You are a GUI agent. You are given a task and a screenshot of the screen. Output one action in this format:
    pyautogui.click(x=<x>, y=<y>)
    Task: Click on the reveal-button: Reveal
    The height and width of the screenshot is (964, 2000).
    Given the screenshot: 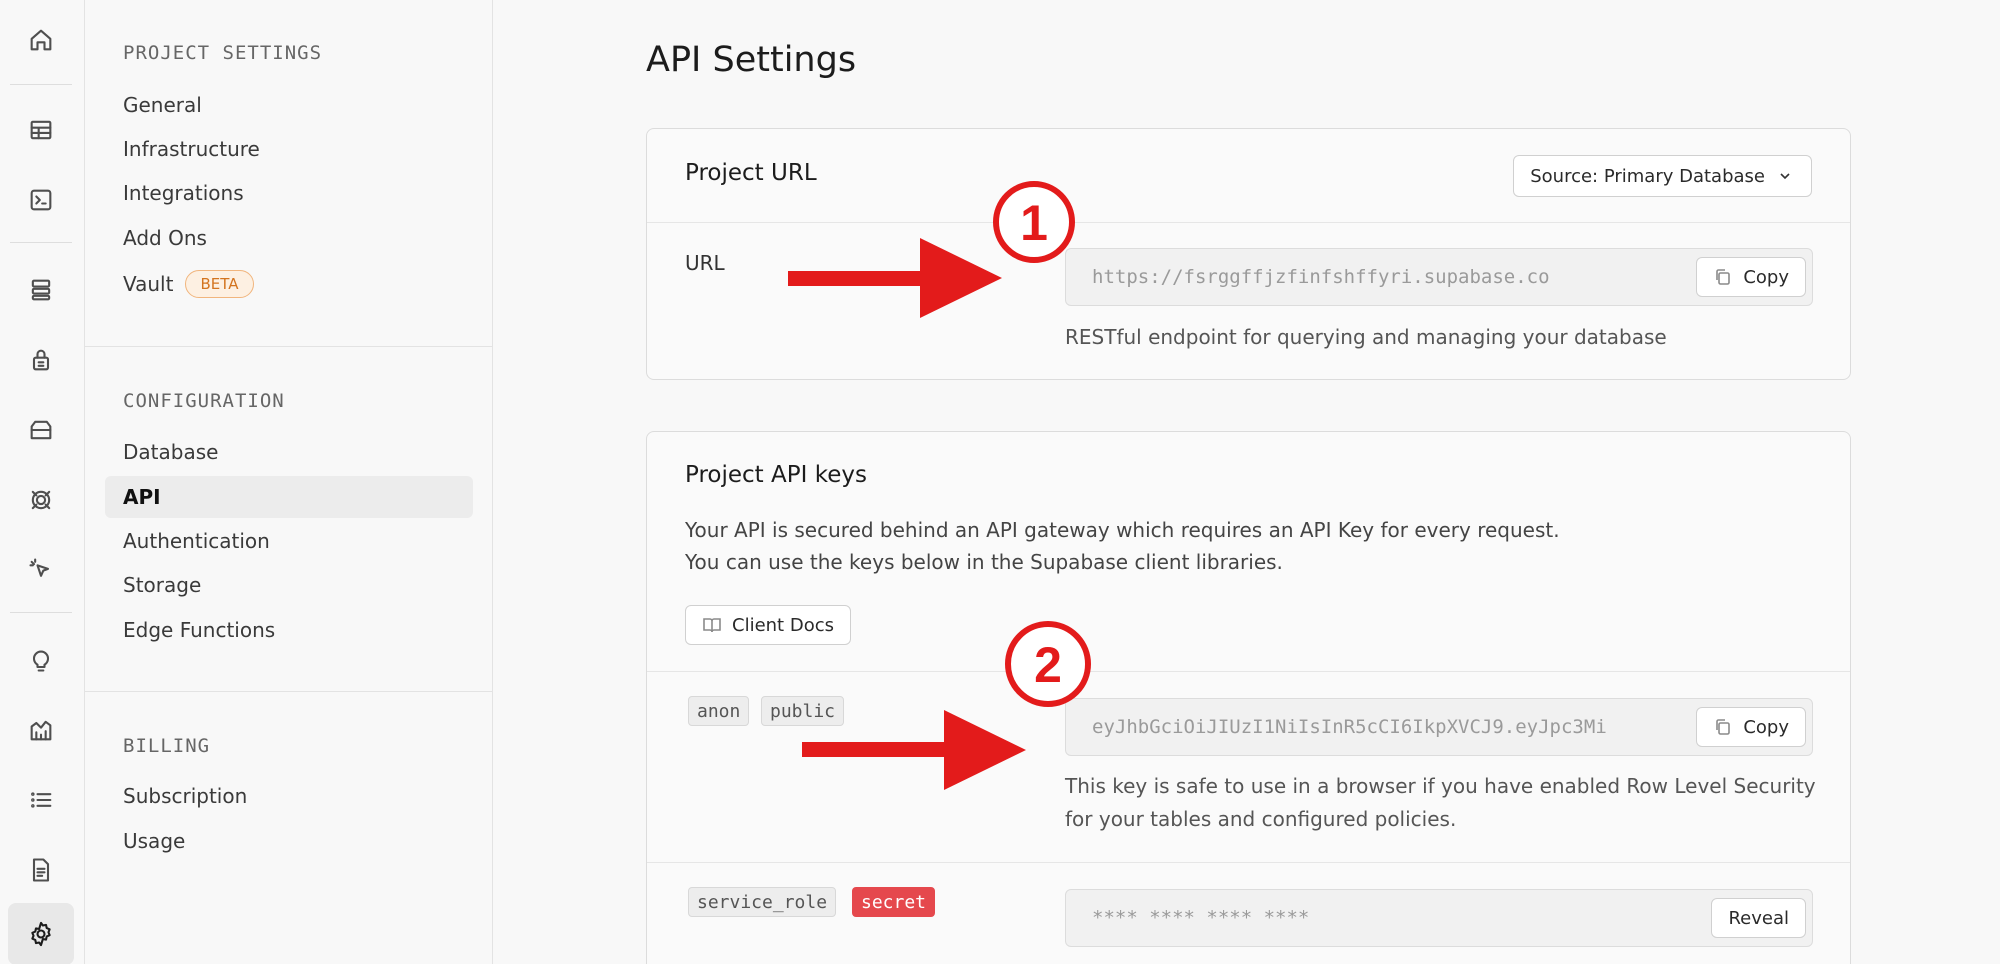 What is the action you would take?
    pyautogui.click(x=1758, y=918)
    